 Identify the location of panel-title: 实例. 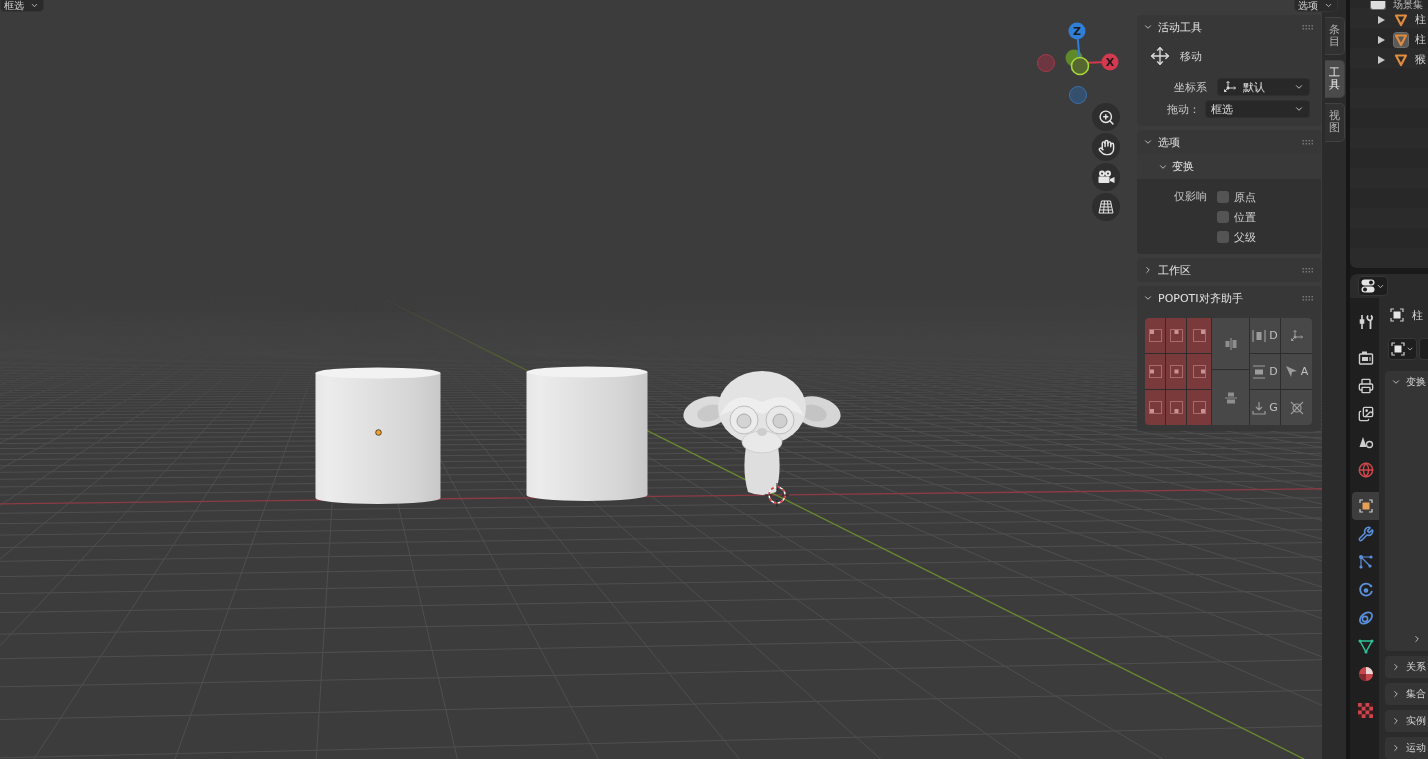
(1416, 721).